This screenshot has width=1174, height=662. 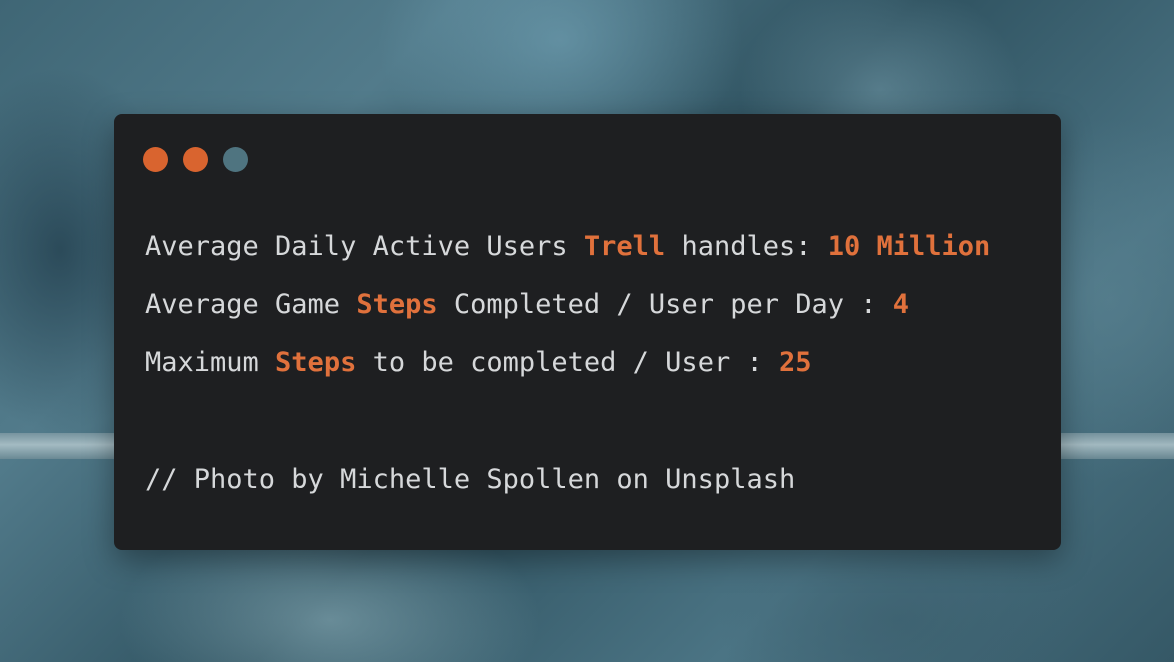 I want to click on code-text: Completed / User per Day :, so click(x=665, y=304).